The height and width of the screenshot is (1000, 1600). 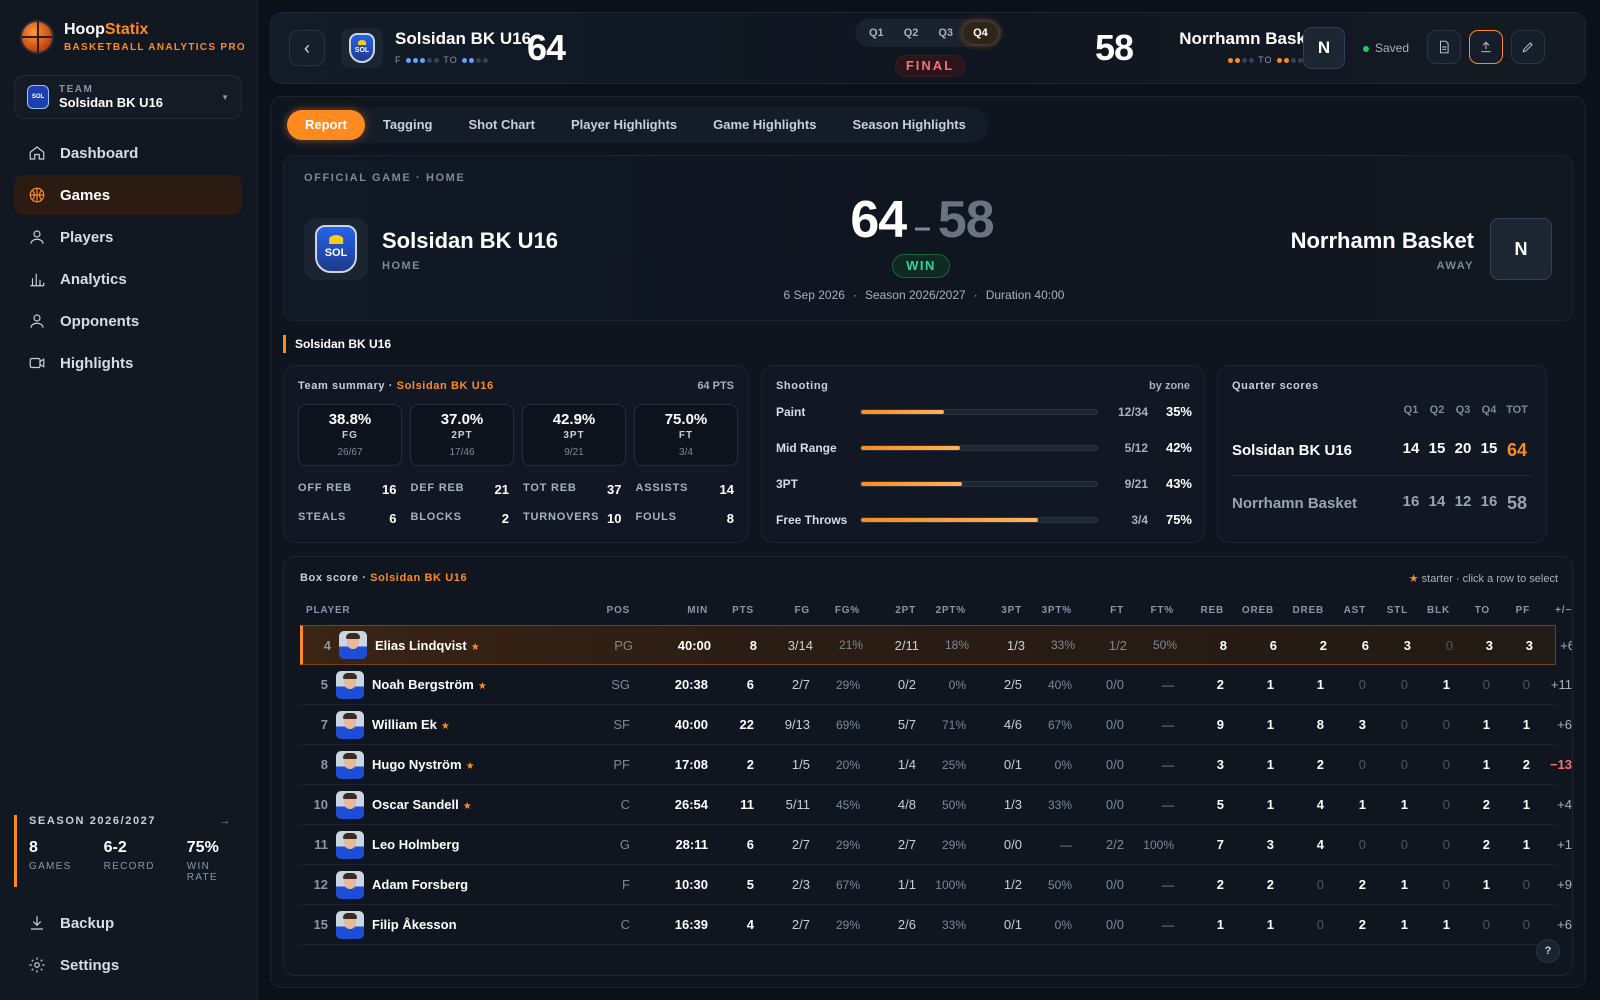 What do you see at coordinates (202, 872) in the screenshot?
I see `season-win-rate-label: WIN RATE` at bounding box center [202, 872].